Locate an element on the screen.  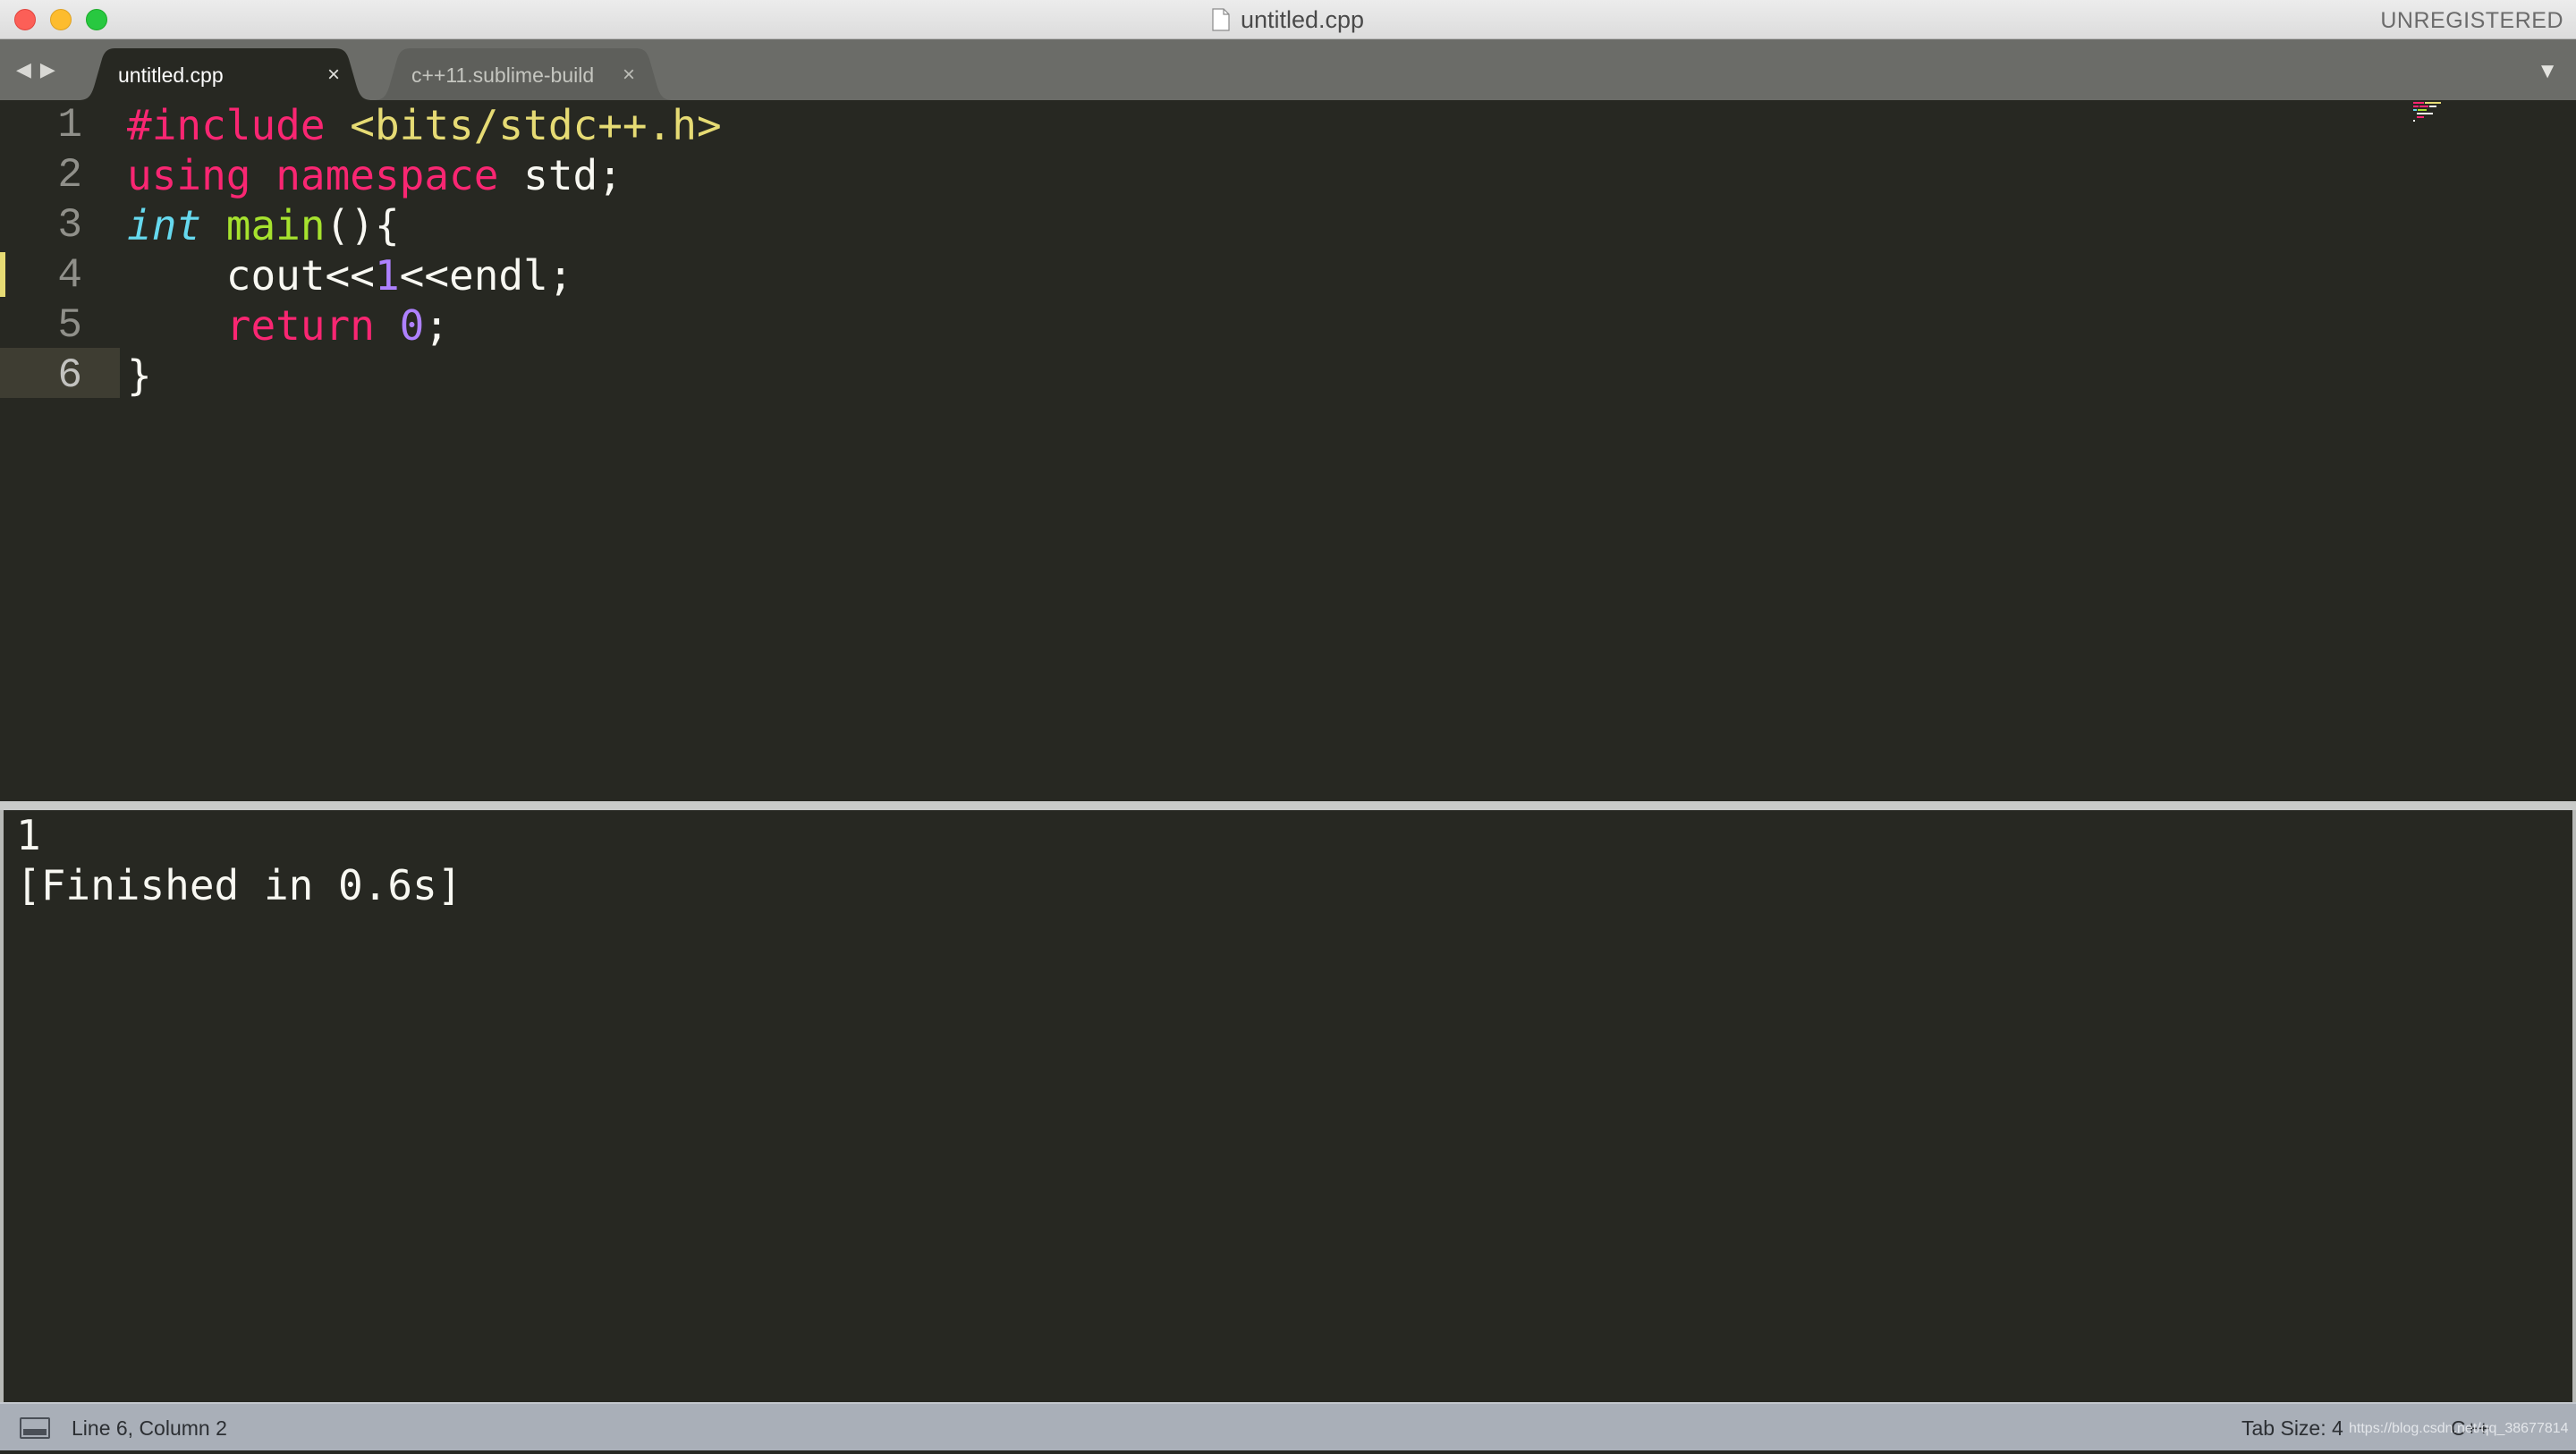
line-number: 6 is located at coordinates (69, 375).